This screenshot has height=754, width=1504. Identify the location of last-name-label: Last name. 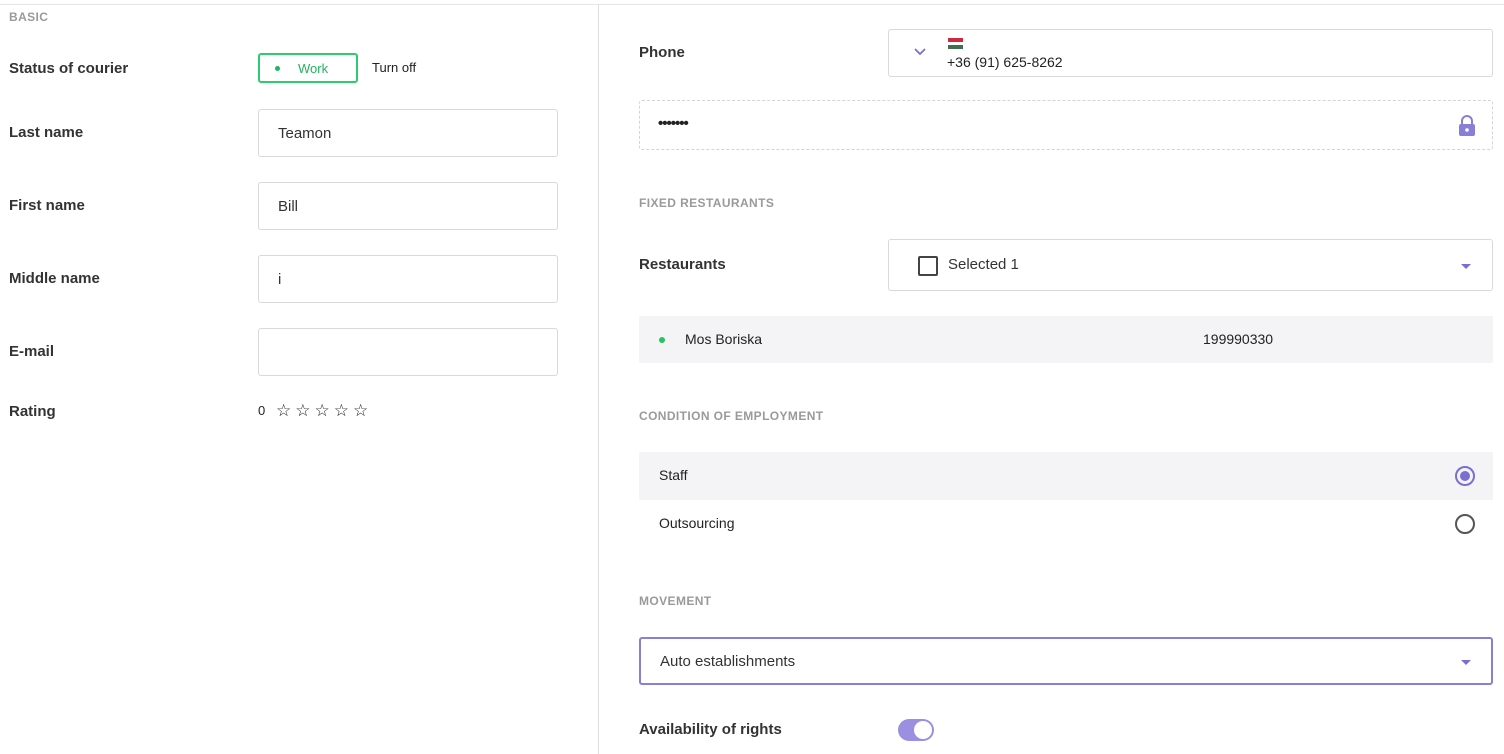
(46, 132).